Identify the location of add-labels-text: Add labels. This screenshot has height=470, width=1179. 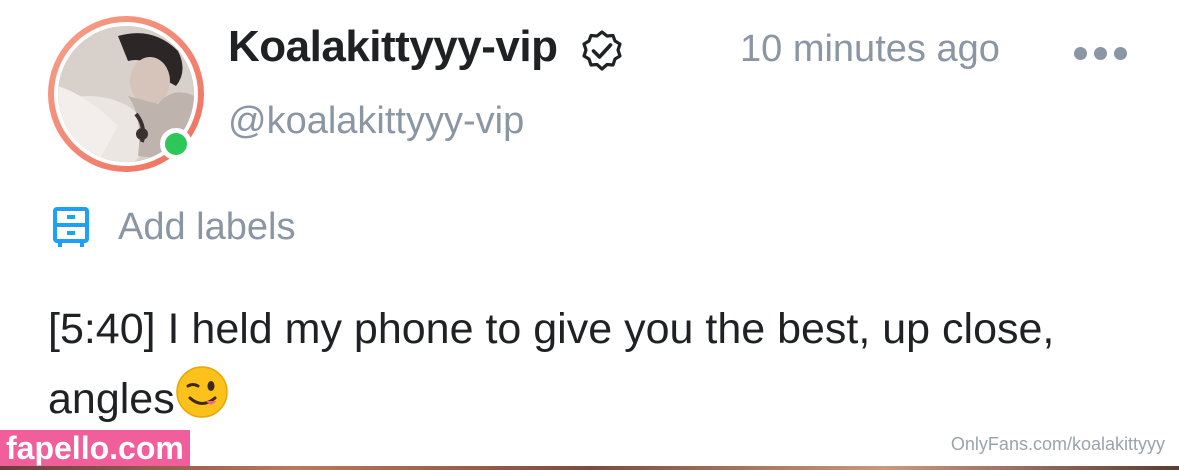
(207, 226).